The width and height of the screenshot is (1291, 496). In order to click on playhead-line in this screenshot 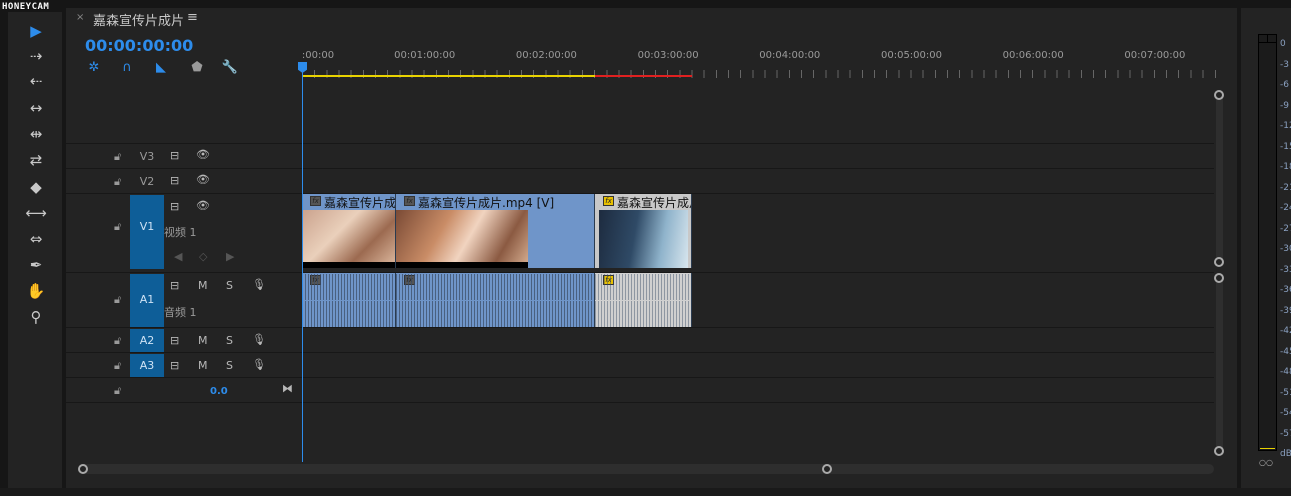, I will do `click(302, 262)`.